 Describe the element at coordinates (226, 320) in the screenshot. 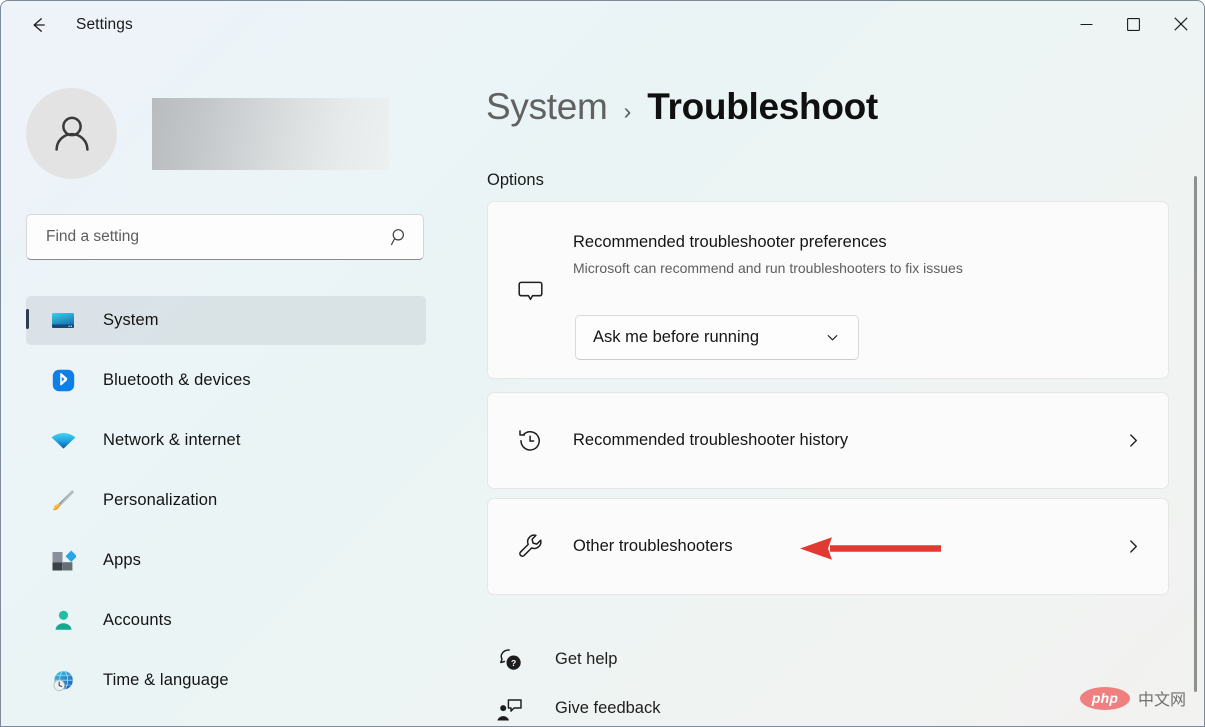

I see `sidebar-item-system: System` at that location.